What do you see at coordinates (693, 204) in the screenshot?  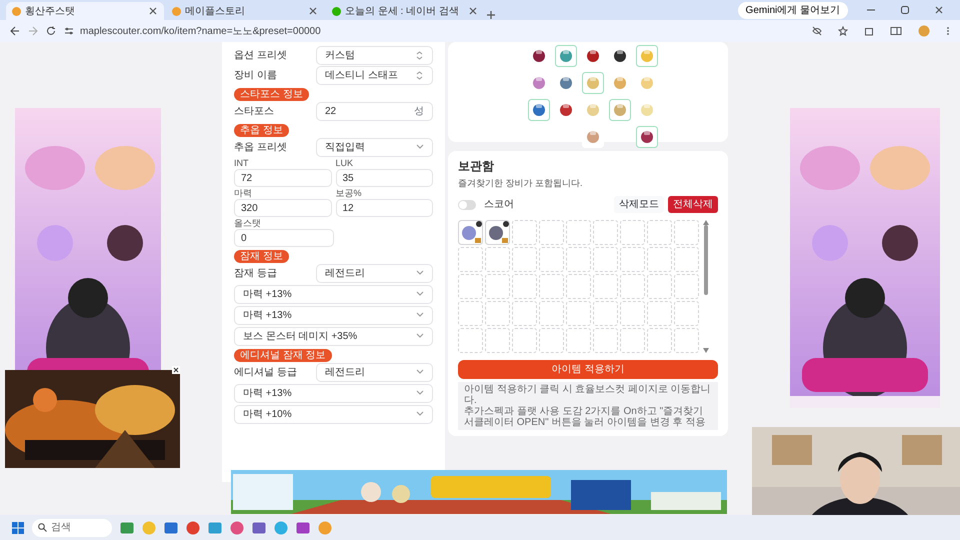 I see `delete-button: 전체삭제` at bounding box center [693, 204].